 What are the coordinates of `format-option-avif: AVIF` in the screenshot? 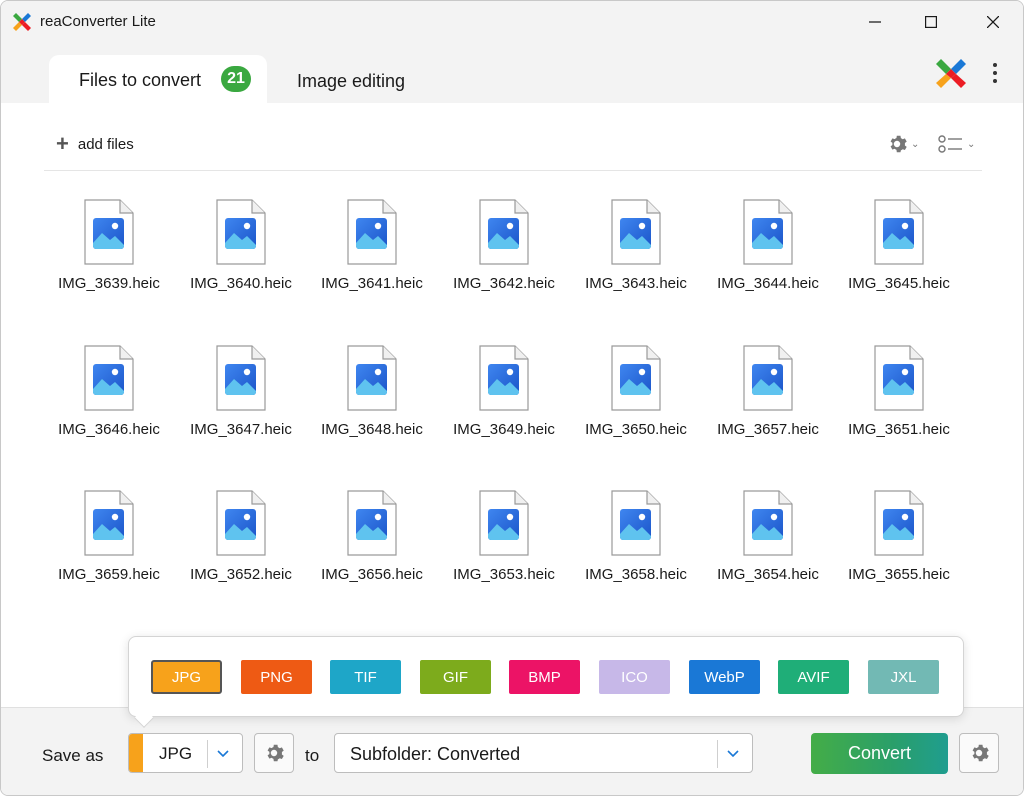 It's located at (813, 677).